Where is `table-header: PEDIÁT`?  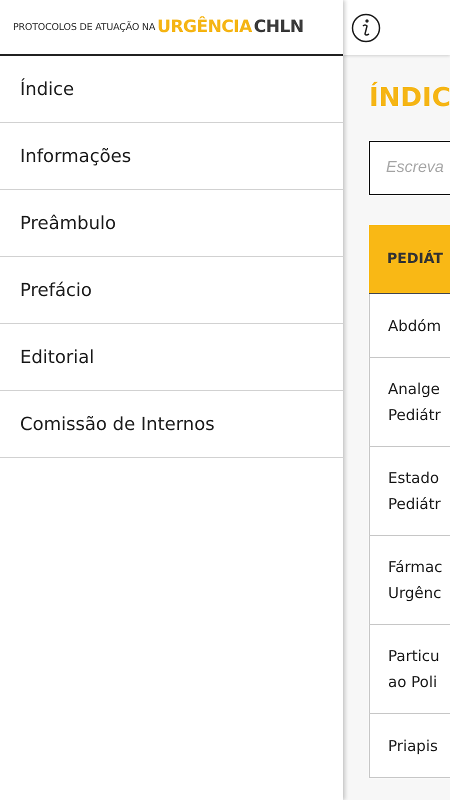
table-header: PEDIÁT is located at coordinates (409, 259).